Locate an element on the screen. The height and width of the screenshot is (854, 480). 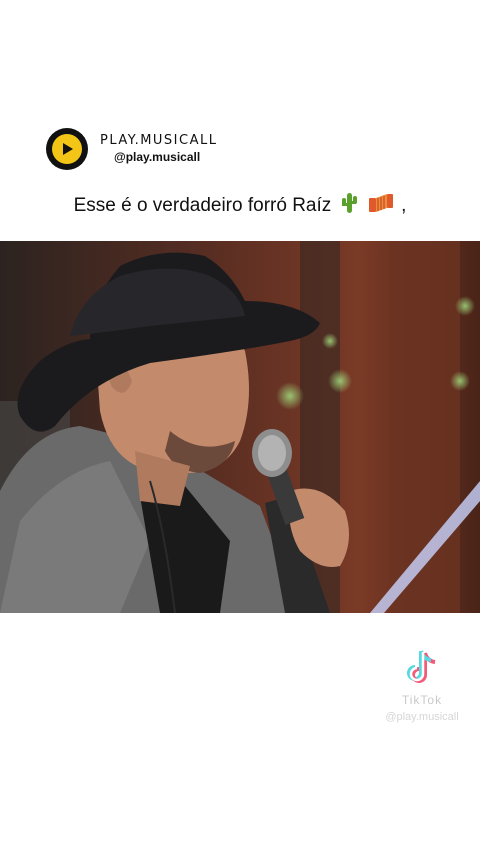
play-icon is located at coordinates (67, 149).